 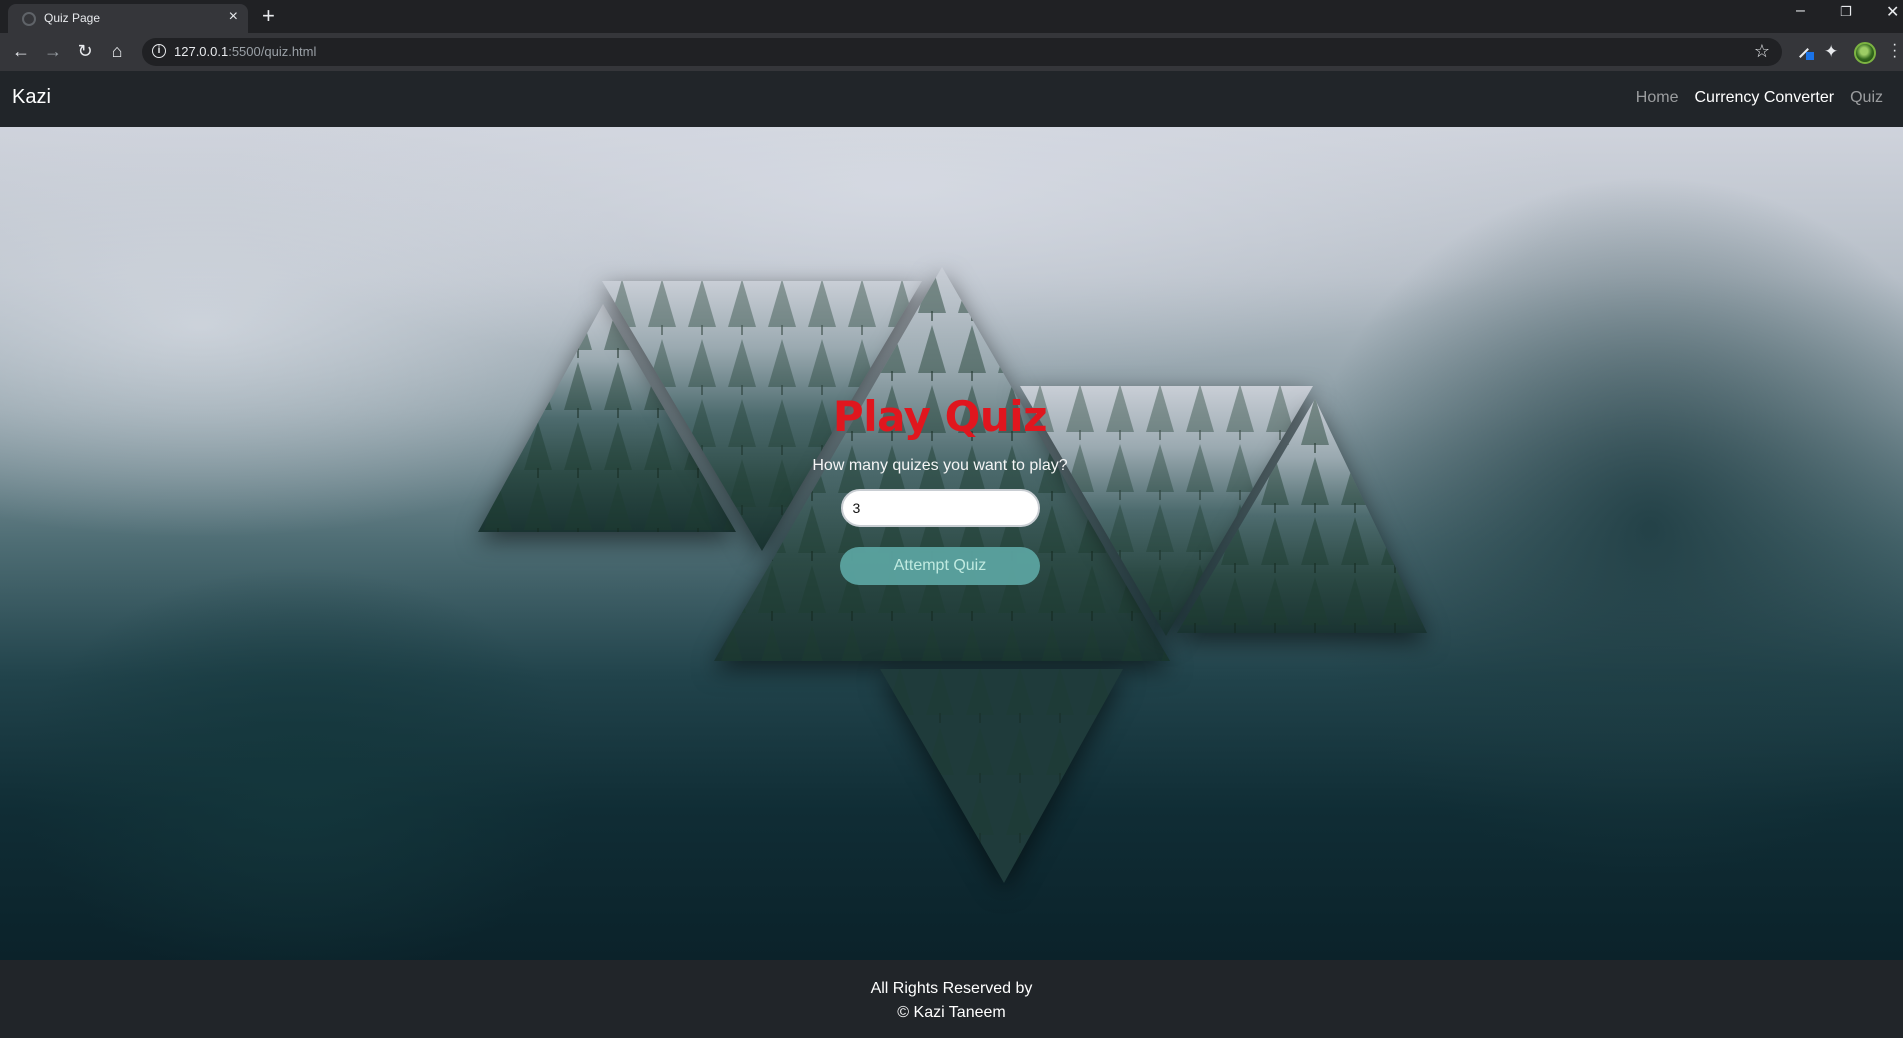 What do you see at coordinates (1001, 776) in the screenshot?
I see `triangle-bottom-inverted` at bounding box center [1001, 776].